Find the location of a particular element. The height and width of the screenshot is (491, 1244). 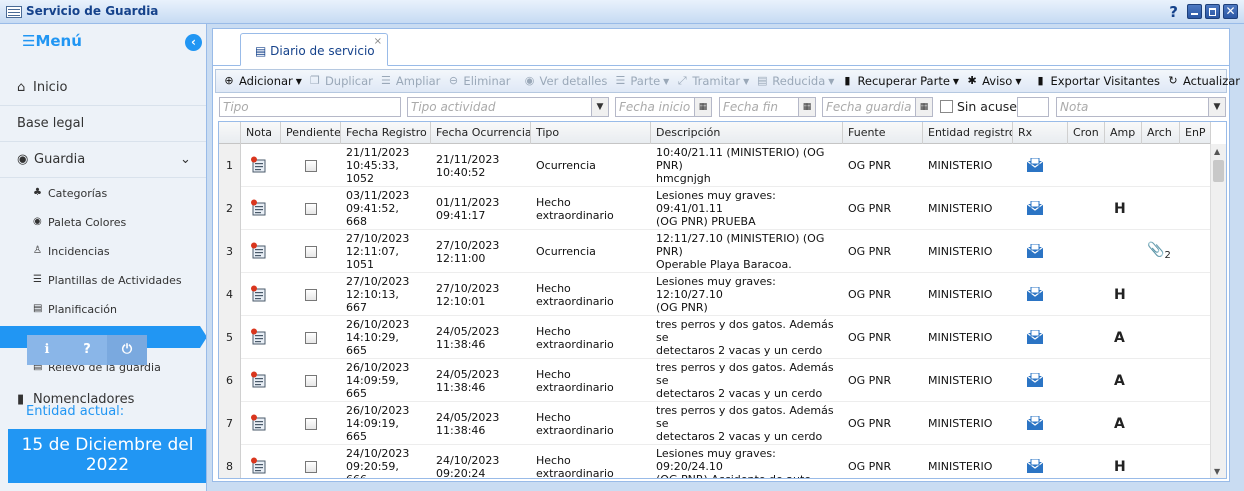

reducida-button: ▤ Reducida ▼ is located at coordinates (794, 81).